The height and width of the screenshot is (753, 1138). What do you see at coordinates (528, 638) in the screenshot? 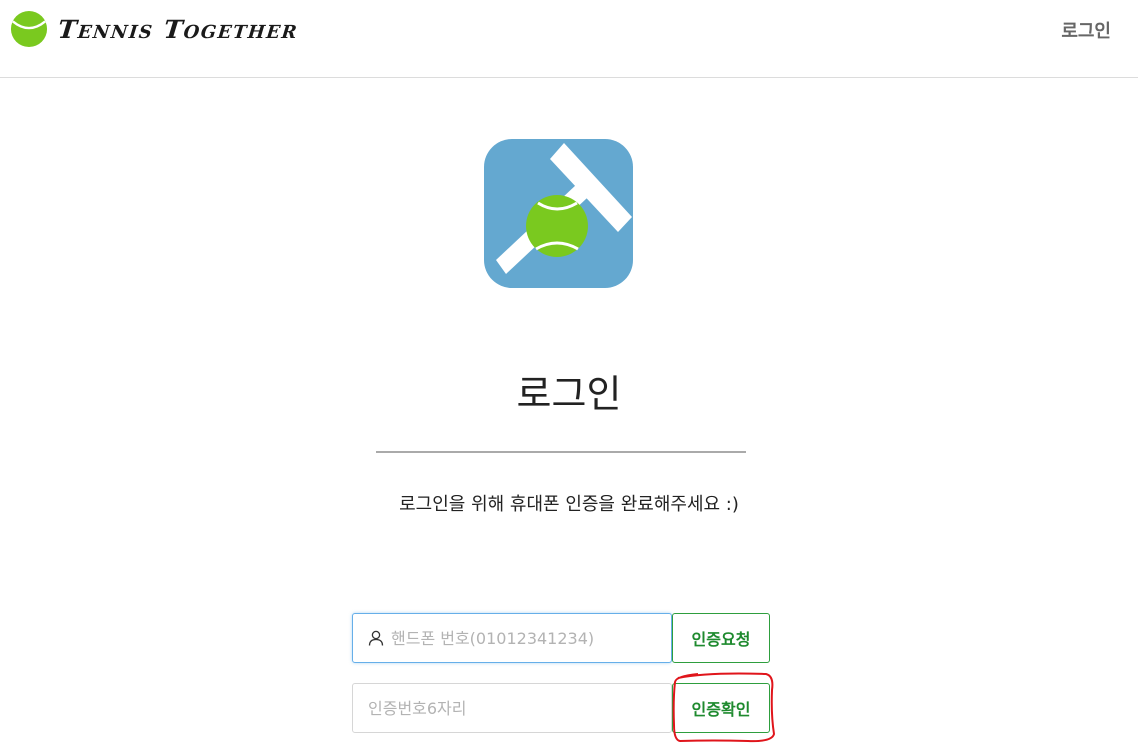
I see `phone-input` at bounding box center [528, 638].